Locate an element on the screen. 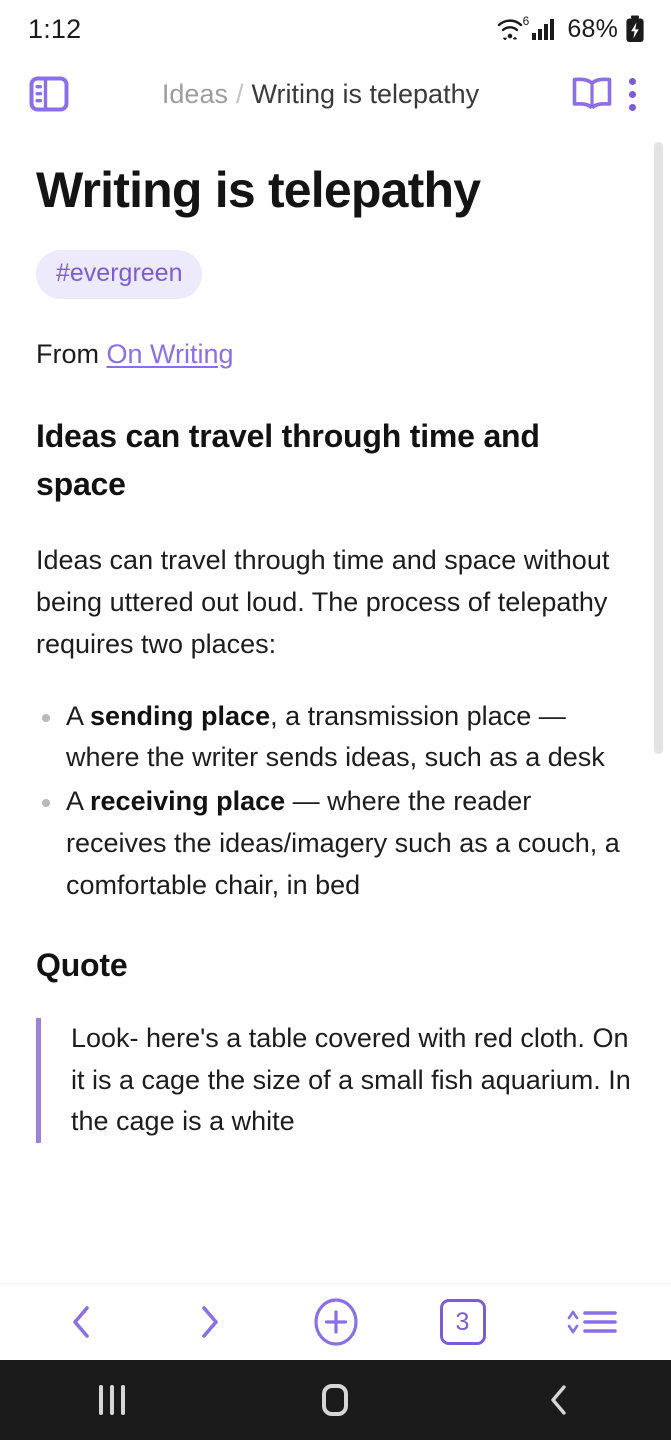 This screenshot has width=671, height=1440. list-item-bold: receiving place is located at coordinates (188, 801).